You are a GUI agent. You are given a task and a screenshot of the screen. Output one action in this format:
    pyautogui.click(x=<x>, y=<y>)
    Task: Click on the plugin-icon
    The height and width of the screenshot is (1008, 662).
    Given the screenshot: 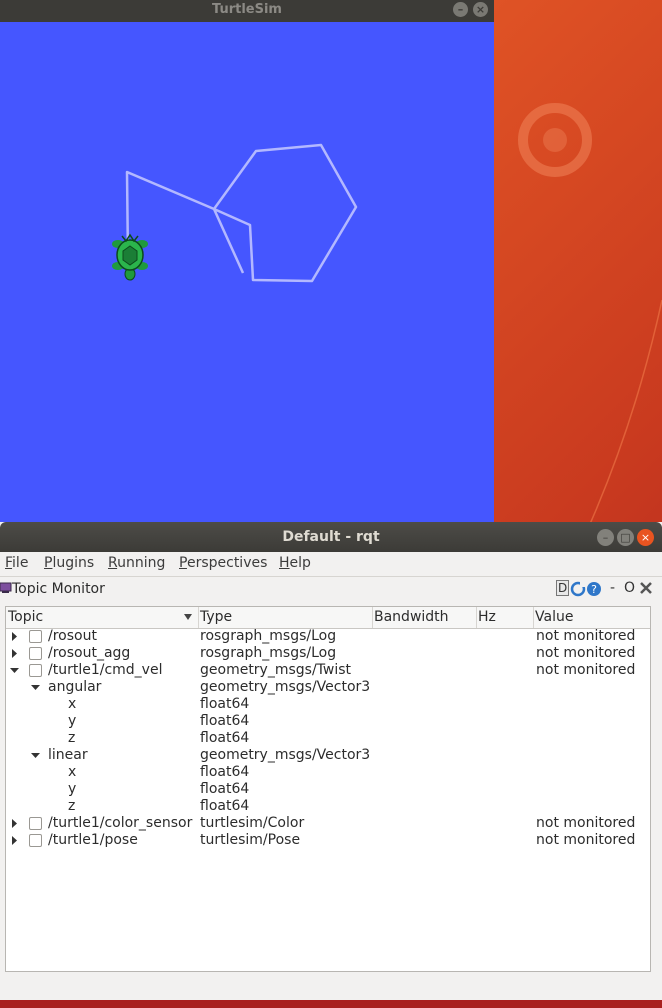 What is the action you would take?
    pyautogui.click(x=6, y=587)
    